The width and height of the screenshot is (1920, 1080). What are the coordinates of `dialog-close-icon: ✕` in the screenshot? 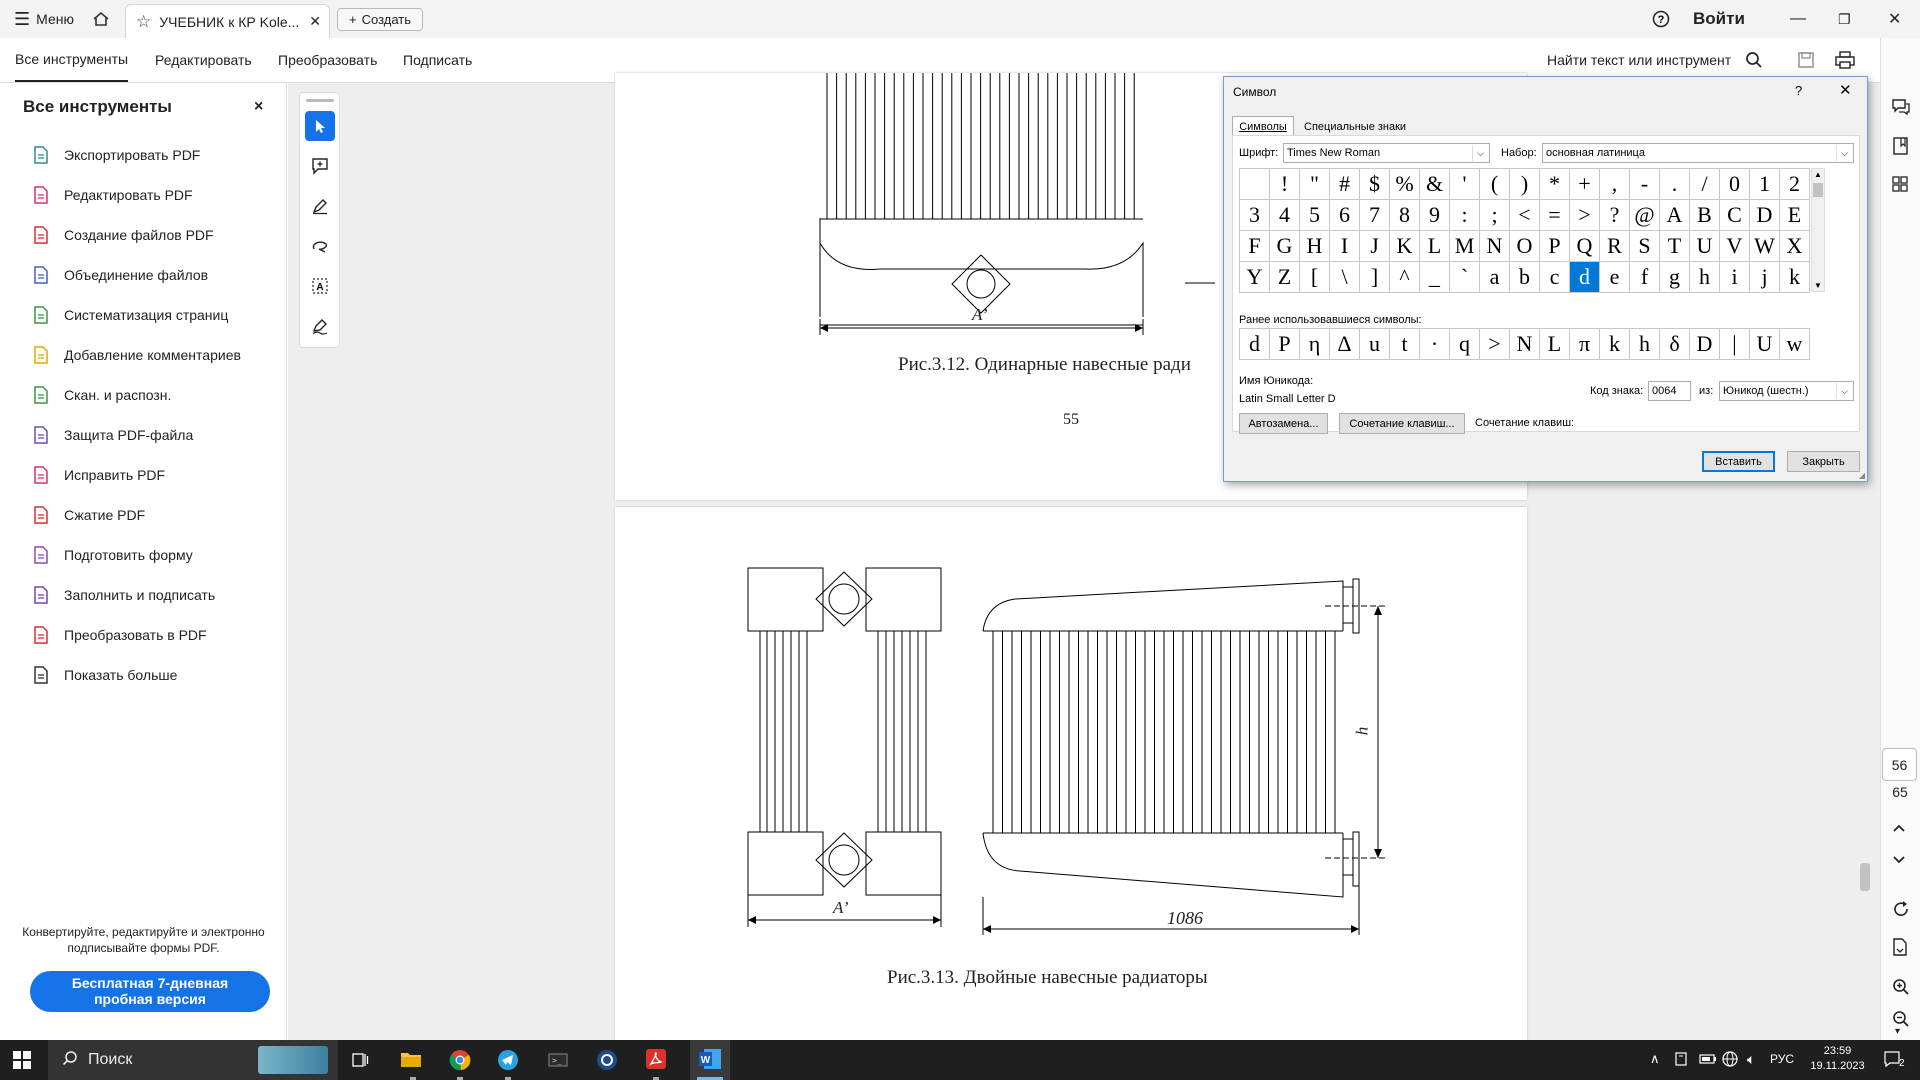 It's located at (1845, 90).